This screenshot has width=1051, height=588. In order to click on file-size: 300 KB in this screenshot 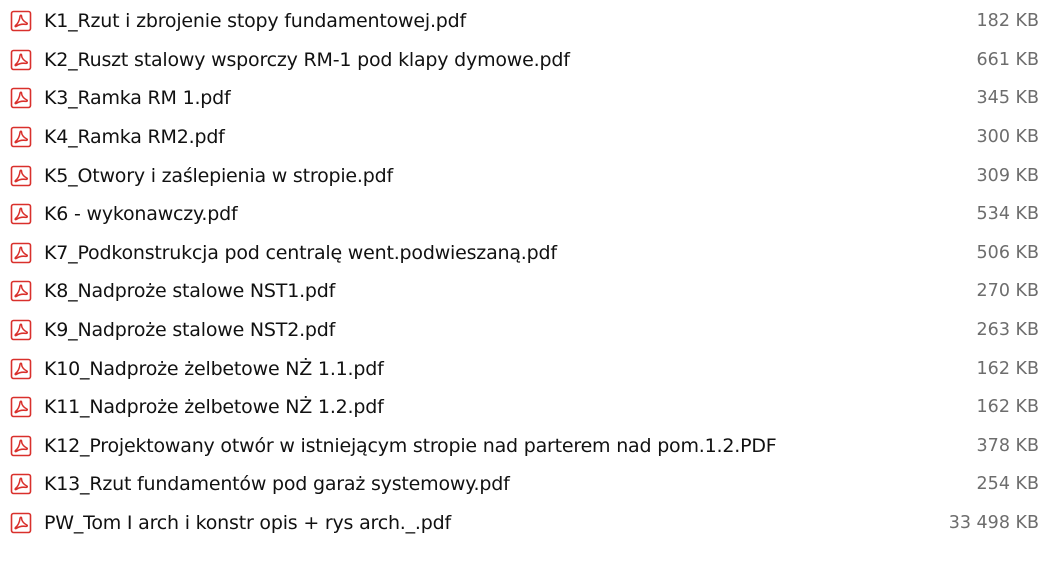, I will do `click(1007, 137)`.